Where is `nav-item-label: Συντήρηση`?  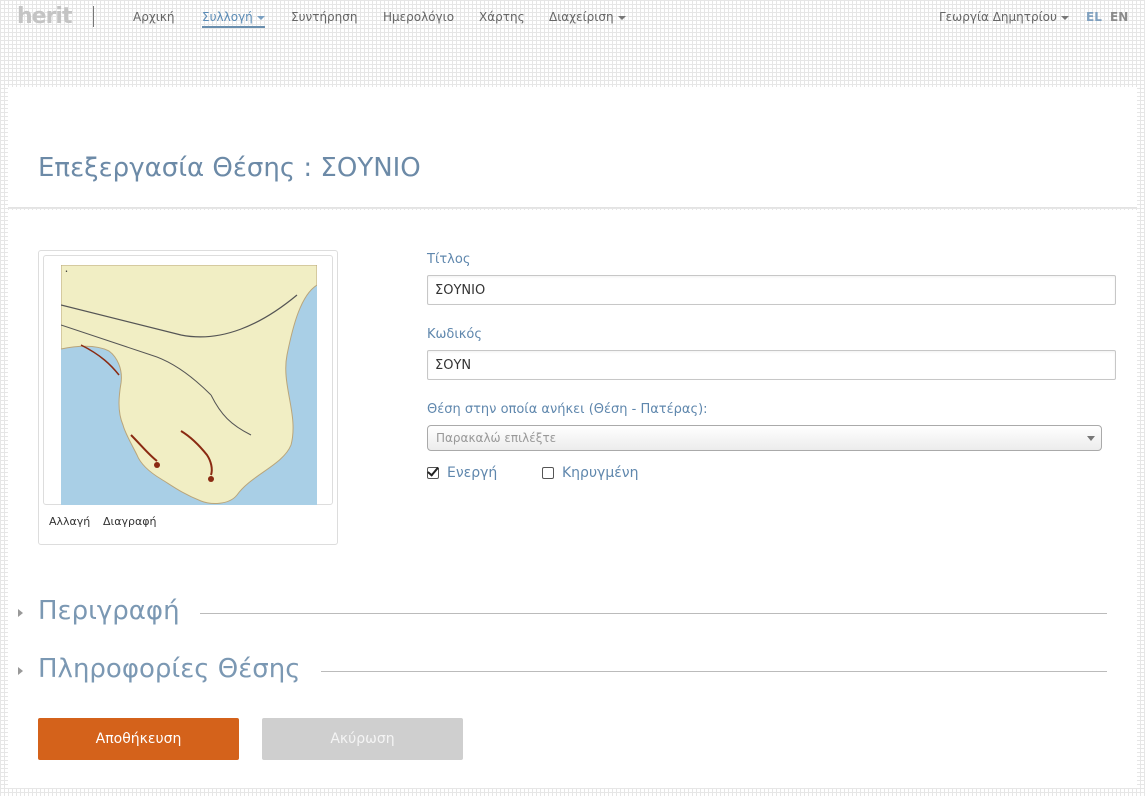
nav-item-label: Συντήρηση is located at coordinates (324, 17).